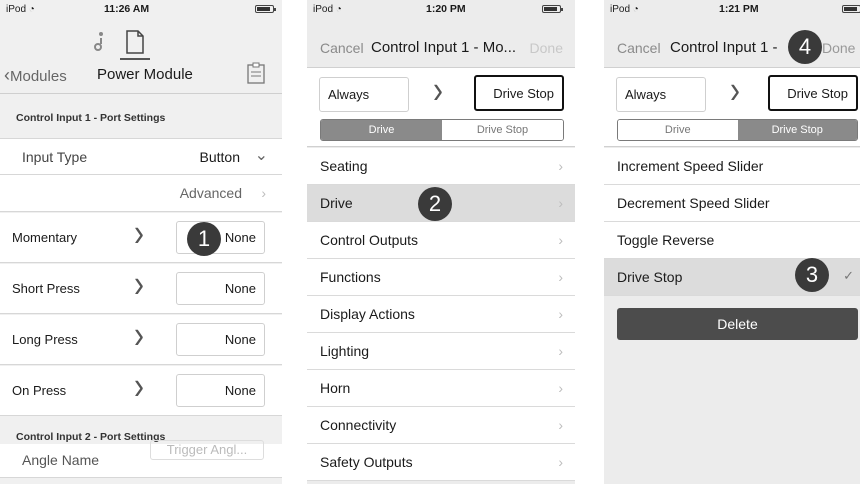 The image size is (860, 484). Describe the element at coordinates (91, 437) in the screenshot. I see `section-header: Control Input 2 - Port Settings` at that location.